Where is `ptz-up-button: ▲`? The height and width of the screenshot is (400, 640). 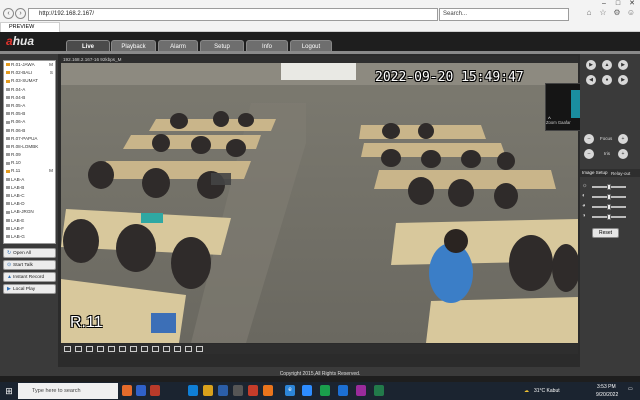
ptz-up-button: ▲ is located at coordinates (607, 65).